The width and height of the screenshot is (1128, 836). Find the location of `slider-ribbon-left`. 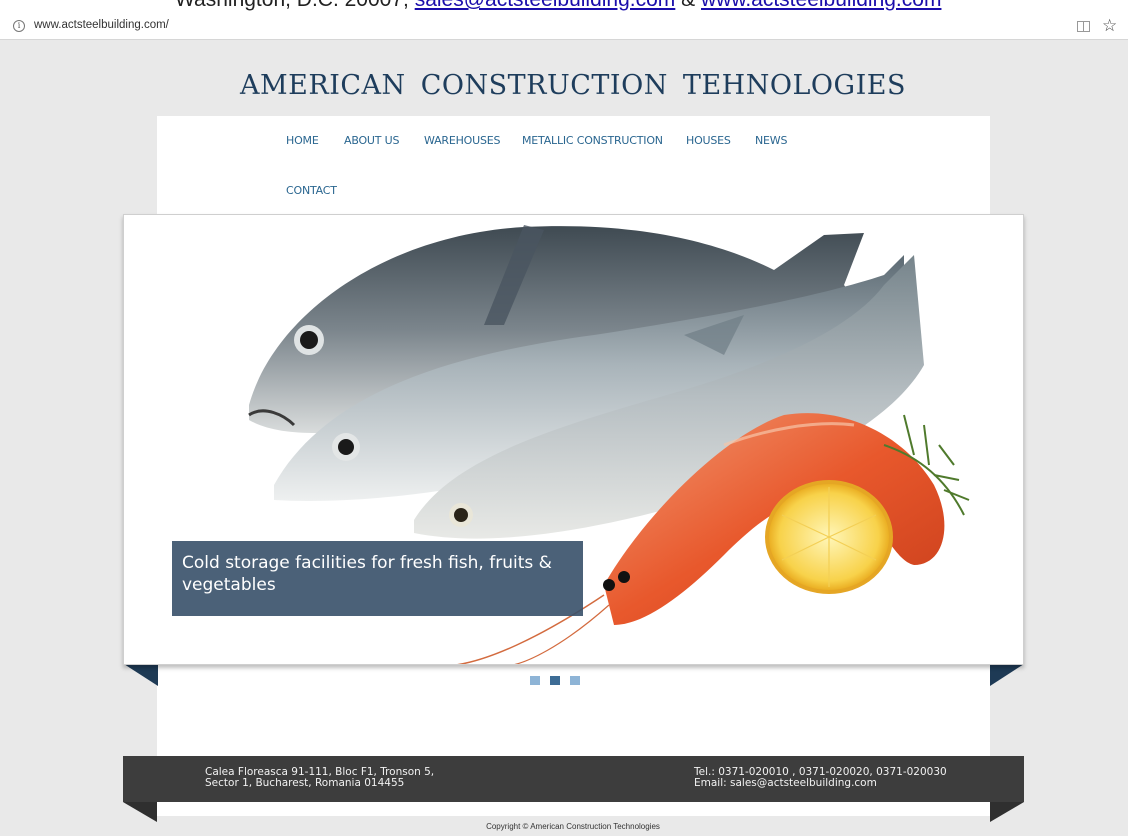

slider-ribbon-left is located at coordinates (141, 675).